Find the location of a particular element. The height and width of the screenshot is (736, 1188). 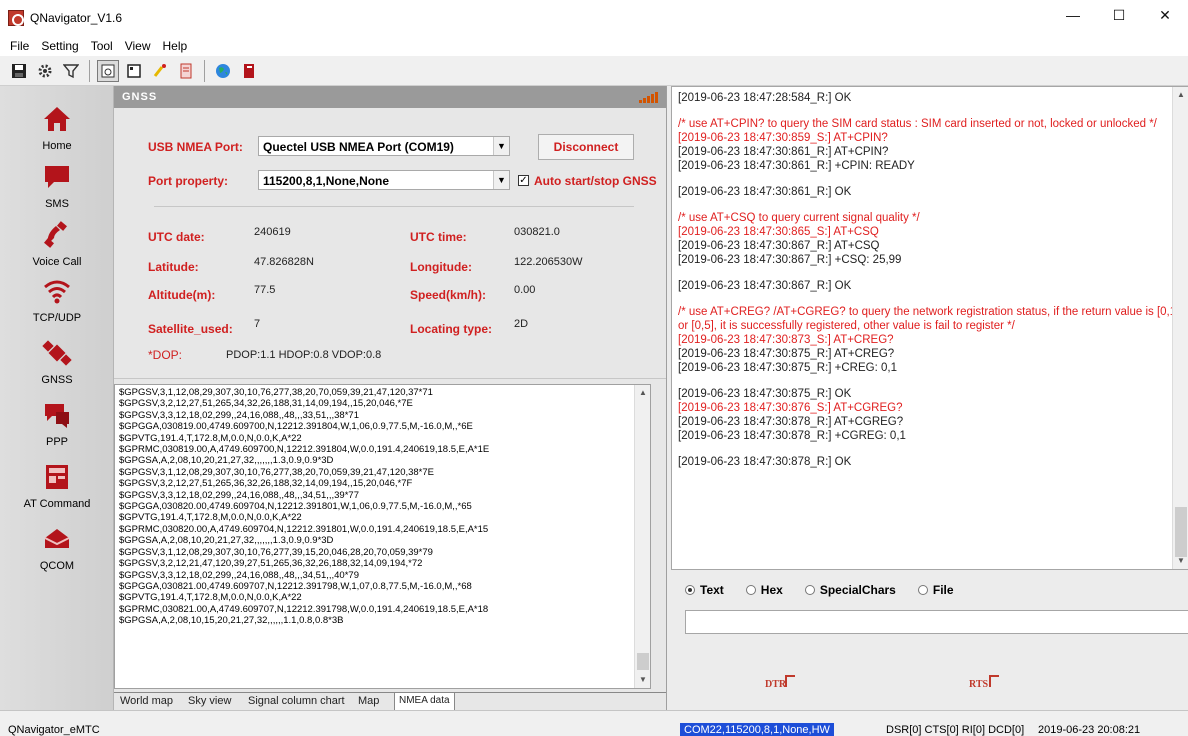

tab-signal-column-chart: Signal column chart is located at coordinates (296, 702).